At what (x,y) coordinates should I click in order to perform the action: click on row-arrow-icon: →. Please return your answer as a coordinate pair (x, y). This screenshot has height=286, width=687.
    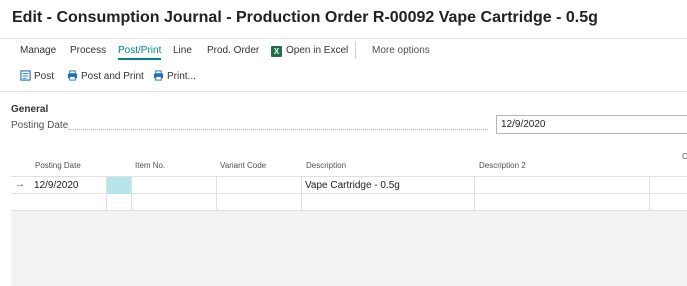
    Looking at the image, I should click on (20, 184).